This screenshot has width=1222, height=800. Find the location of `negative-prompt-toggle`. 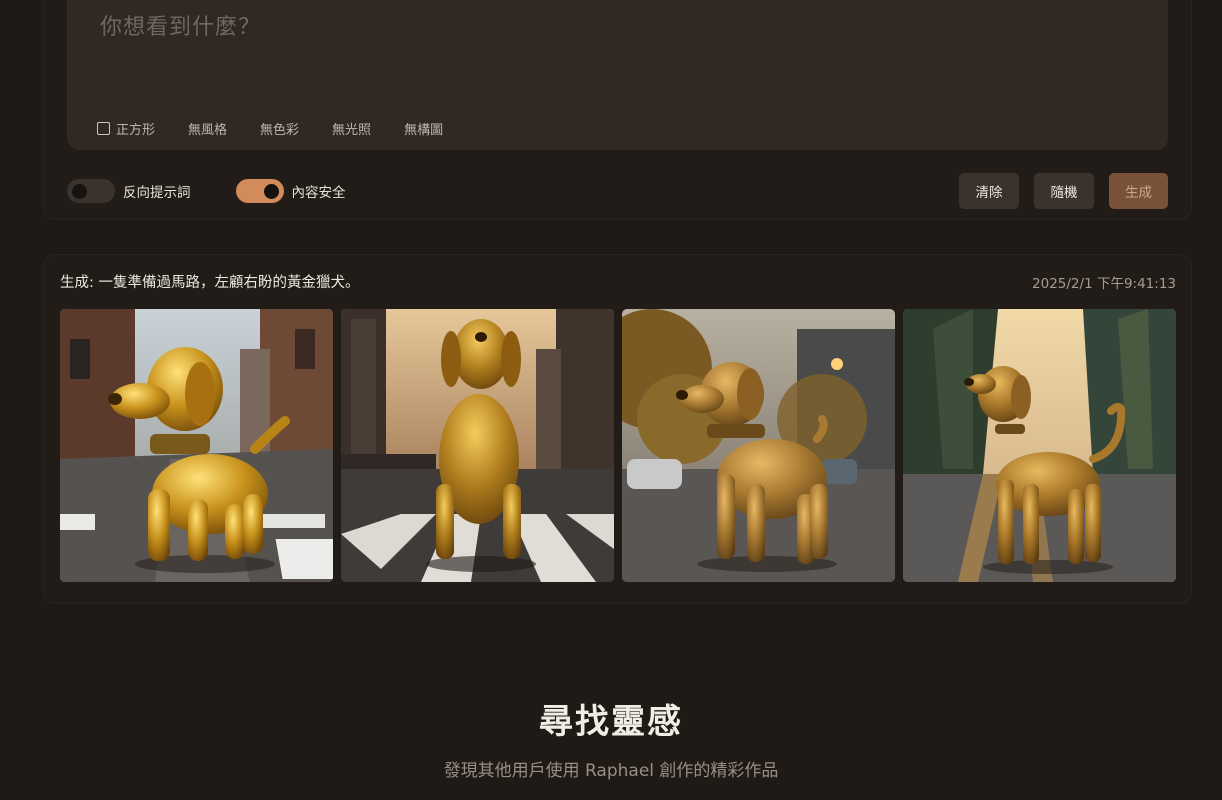

negative-prompt-toggle is located at coordinates (91, 191).